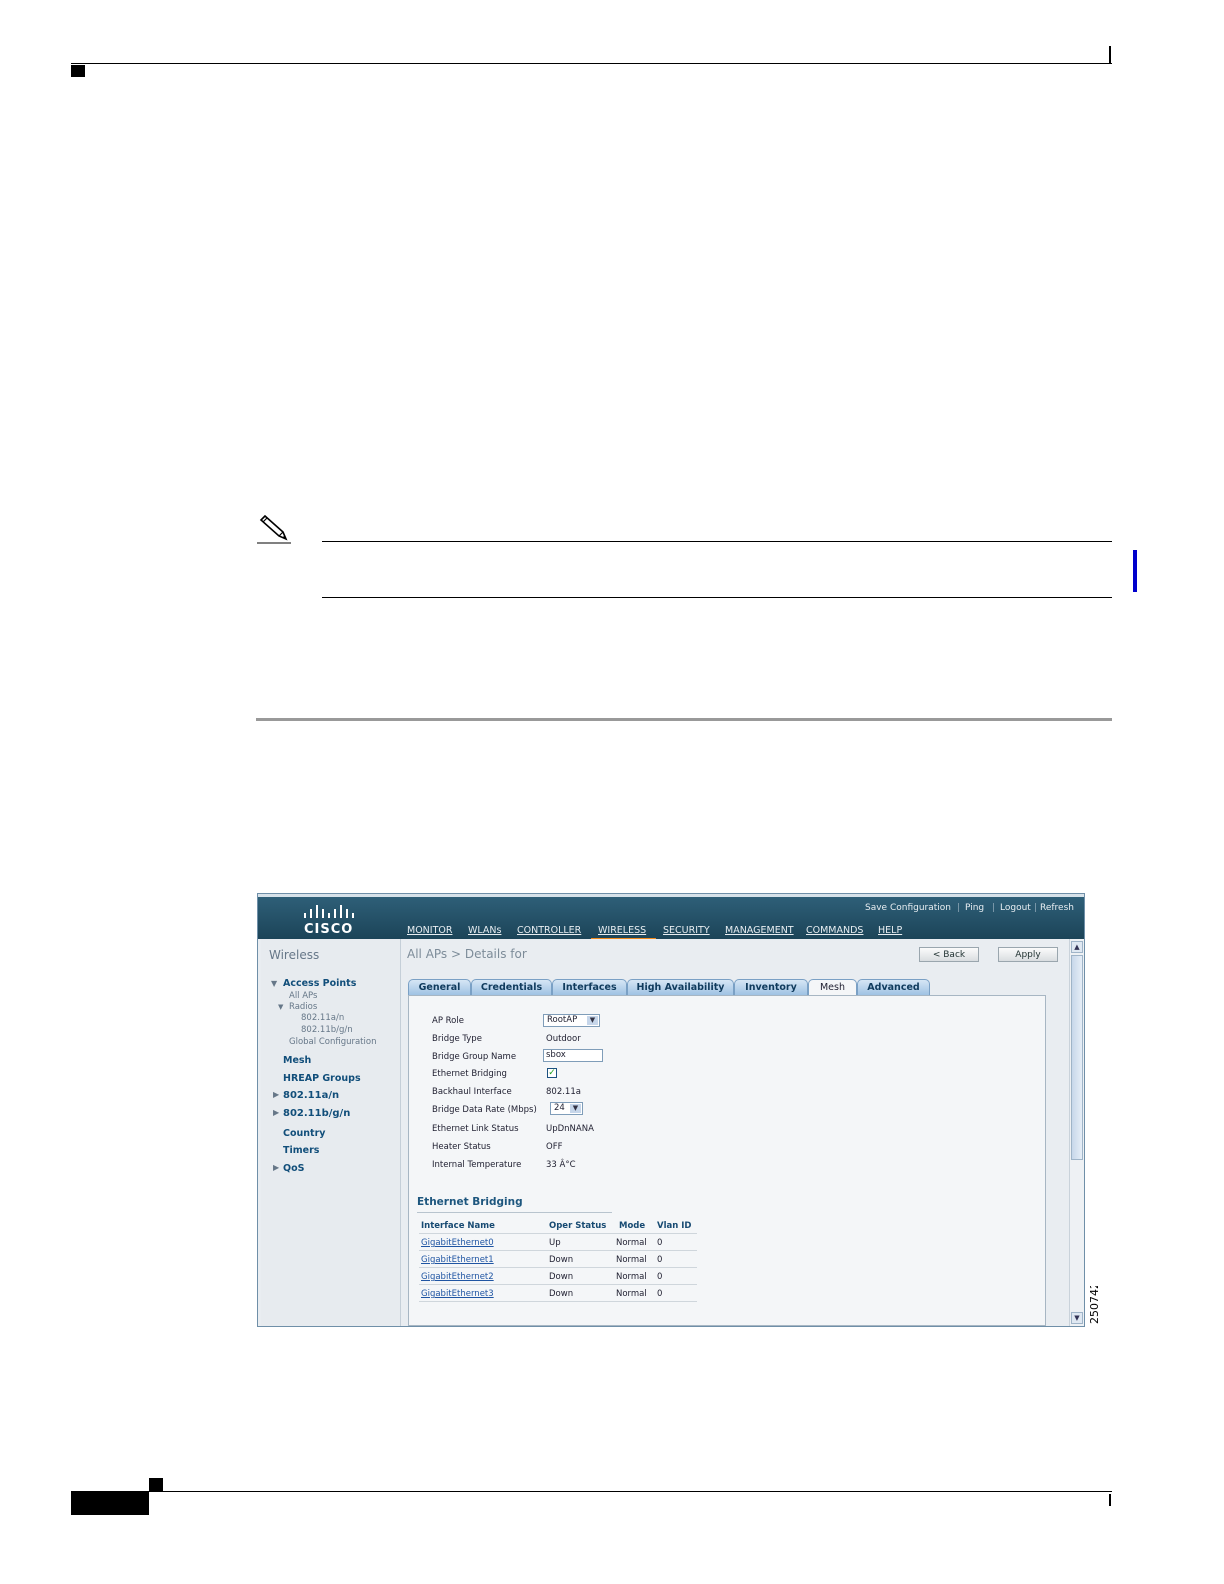 The width and height of the screenshot is (1224, 1584). Describe the element at coordinates (832, 987) in the screenshot. I see `tab-mesh: Mesh` at that location.